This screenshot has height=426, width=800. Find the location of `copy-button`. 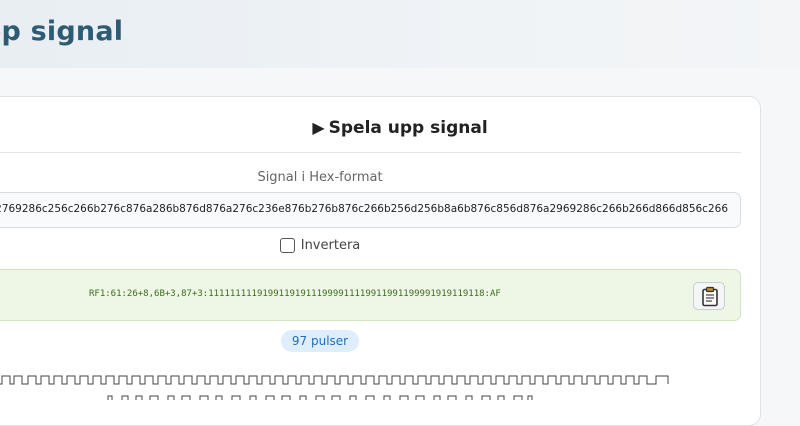

copy-button is located at coordinates (709, 296).